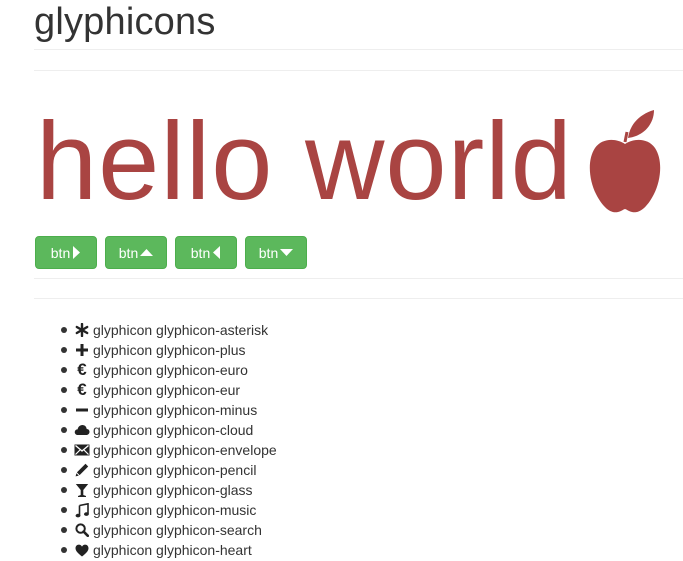 This screenshot has height=561, width=683. What do you see at coordinates (82, 350) in the screenshot?
I see `plus-icon` at bounding box center [82, 350].